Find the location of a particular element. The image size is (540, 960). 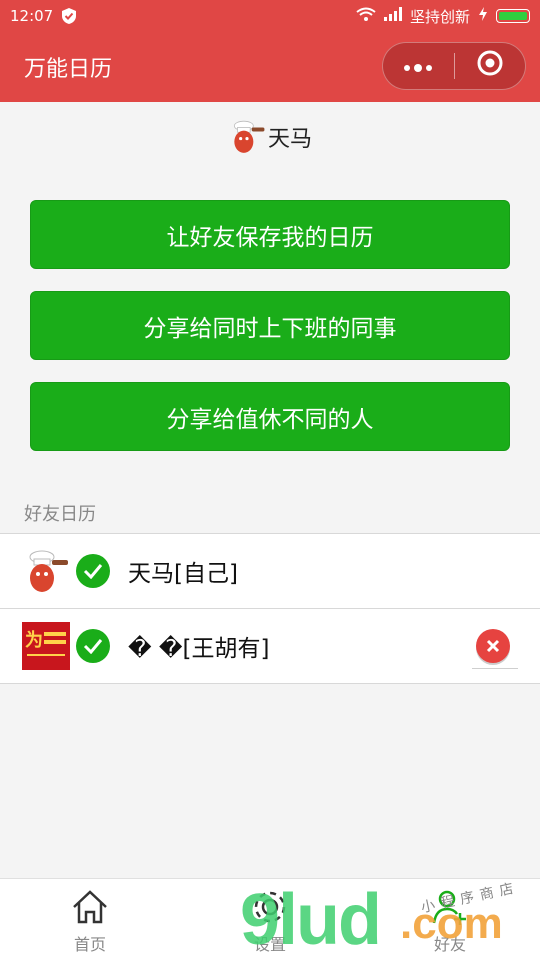

home-icon is located at coordinates (90, 909).